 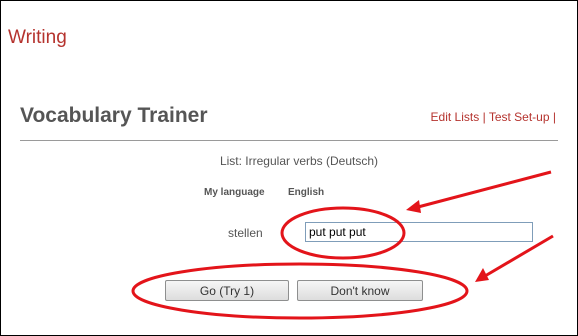 I want to click on arrow-line-top, so click(x=484, y=189).